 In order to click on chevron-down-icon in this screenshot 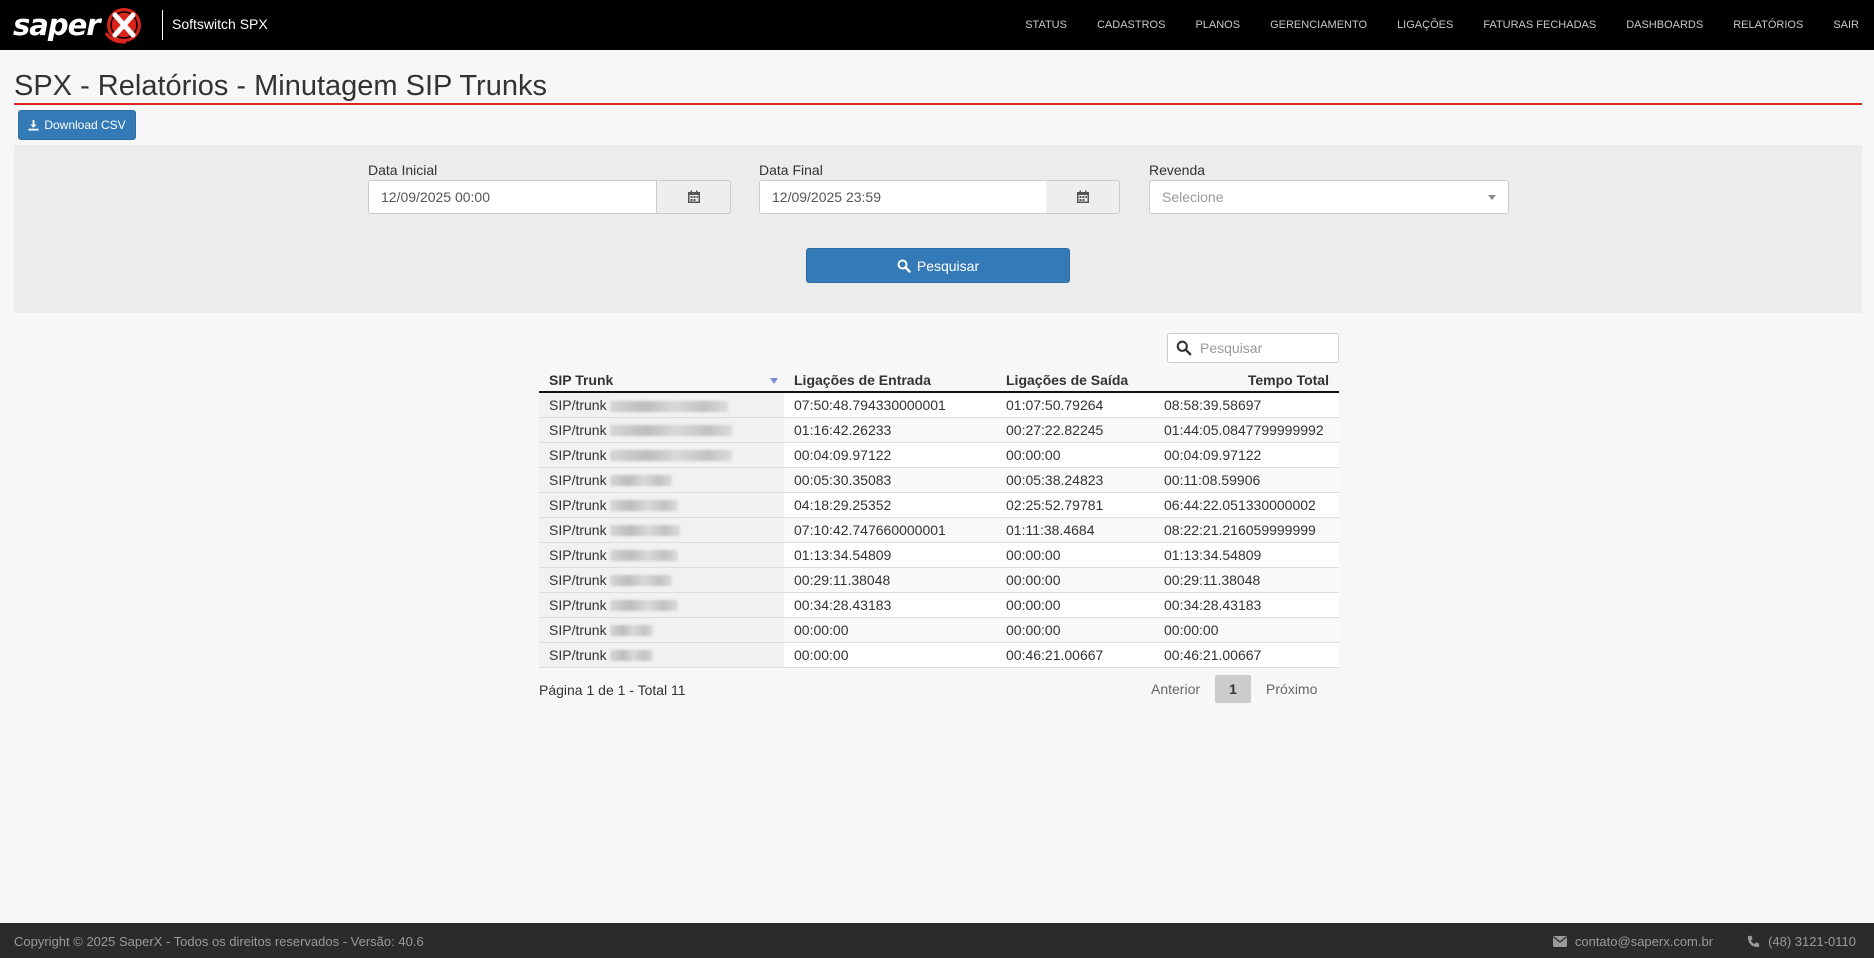, I will do `click(1492, 197)`.